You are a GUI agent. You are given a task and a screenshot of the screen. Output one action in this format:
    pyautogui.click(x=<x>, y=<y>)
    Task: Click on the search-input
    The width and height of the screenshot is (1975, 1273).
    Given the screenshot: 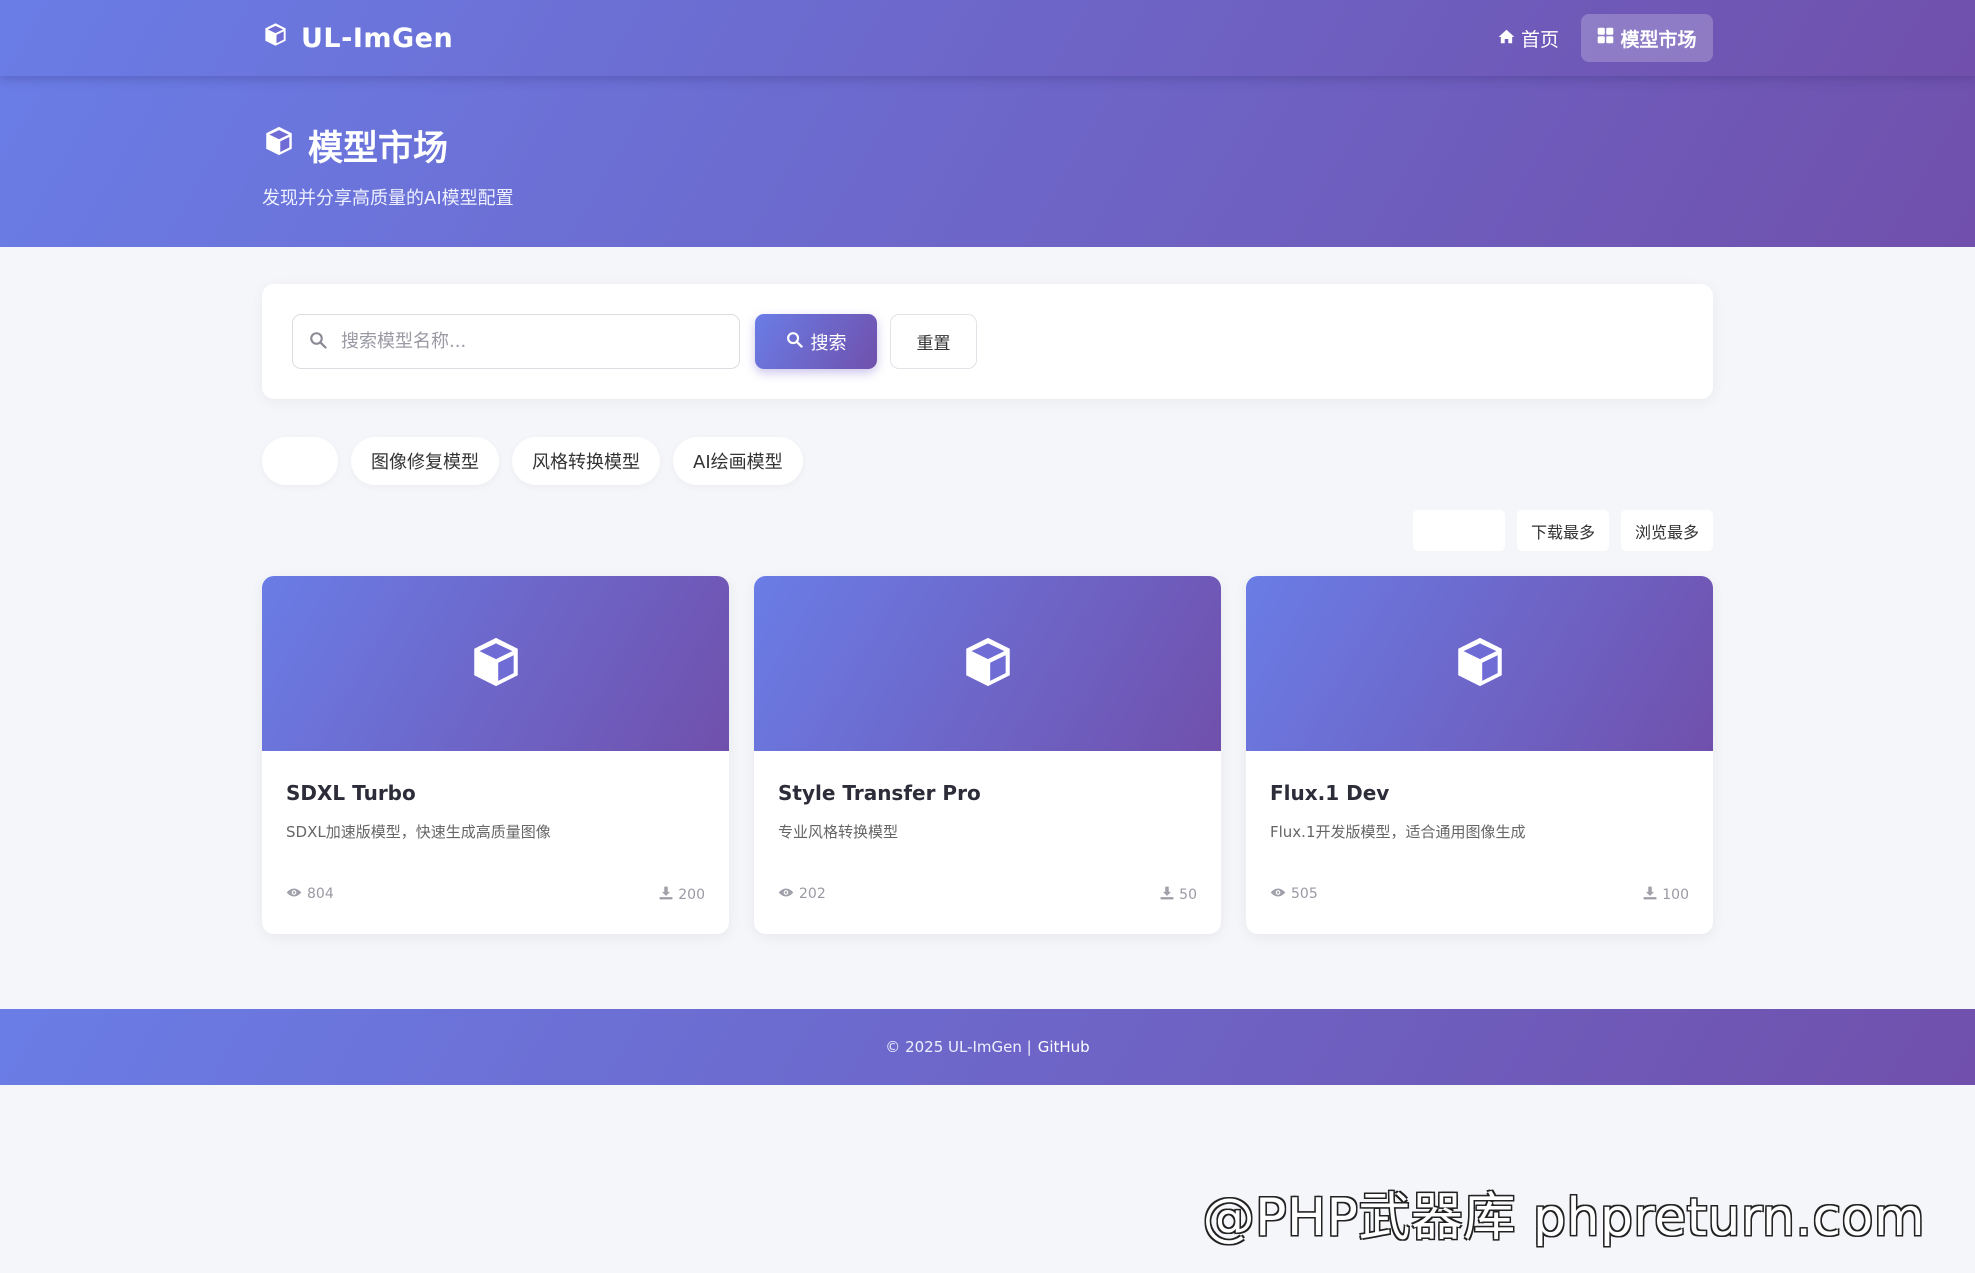 What is the action you would take?
    pyautogui.click(x=521, y=341)
    